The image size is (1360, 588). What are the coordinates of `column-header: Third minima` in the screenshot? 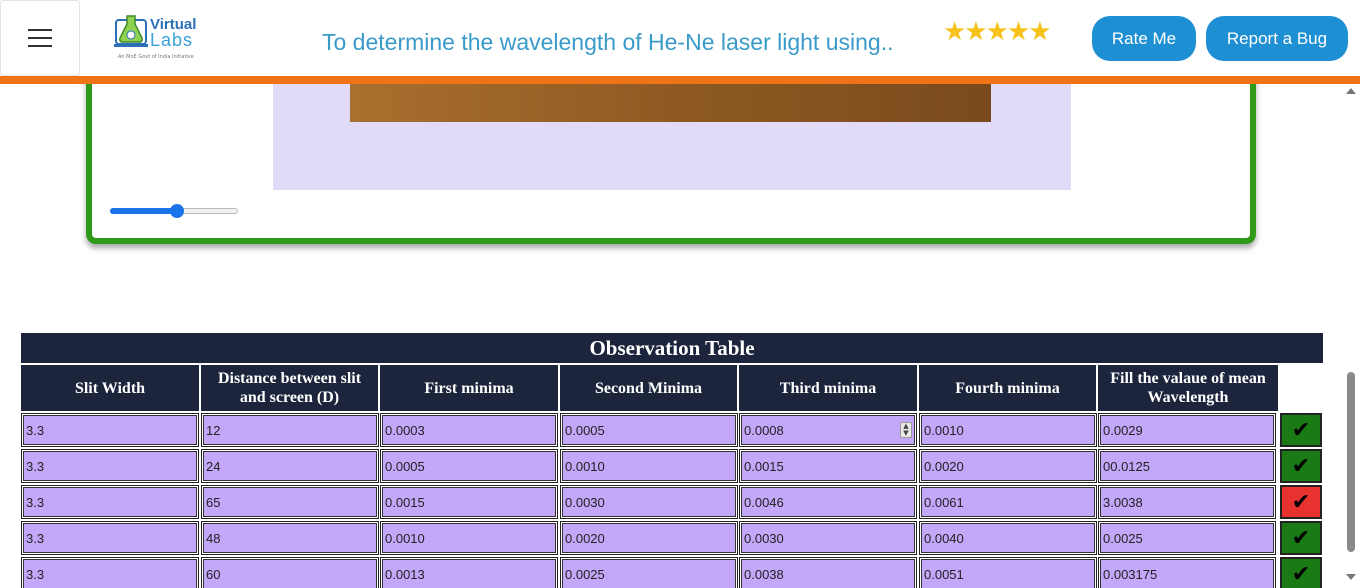 It's located at (828, 388).